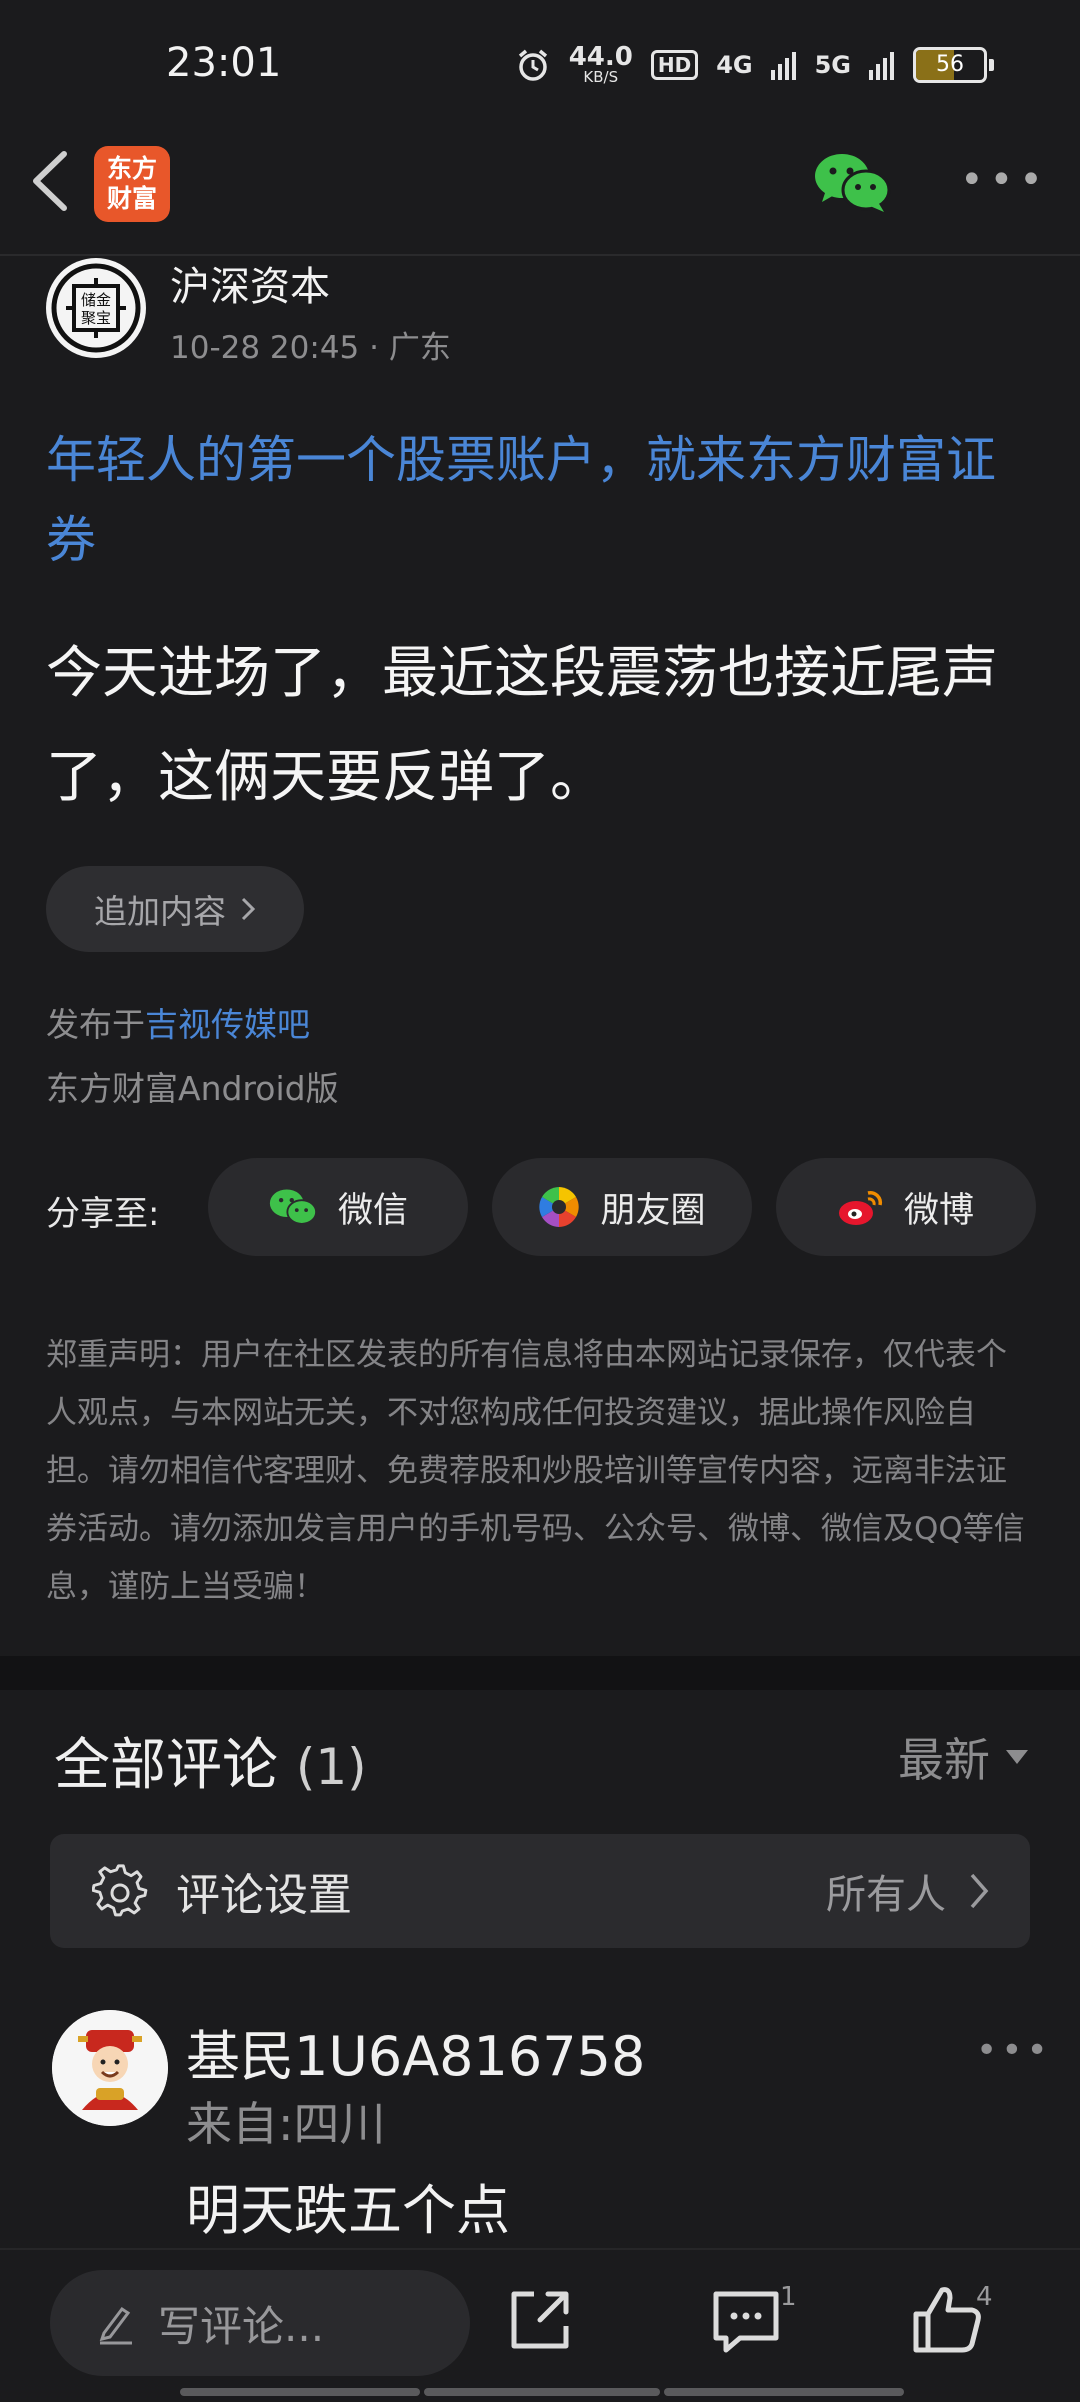 Image resolution: width=1080 pixels, height=2402 pixels. I want to click on share-moments-label: 朋友圈, so click(653, 1210).